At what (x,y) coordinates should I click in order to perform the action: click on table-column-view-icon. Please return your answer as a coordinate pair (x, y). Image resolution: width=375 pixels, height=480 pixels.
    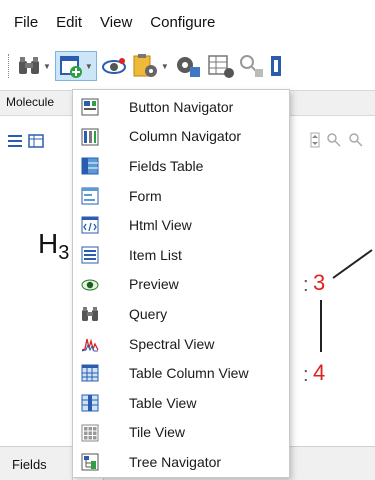
    Looking at the image, I should click on (90, 373).